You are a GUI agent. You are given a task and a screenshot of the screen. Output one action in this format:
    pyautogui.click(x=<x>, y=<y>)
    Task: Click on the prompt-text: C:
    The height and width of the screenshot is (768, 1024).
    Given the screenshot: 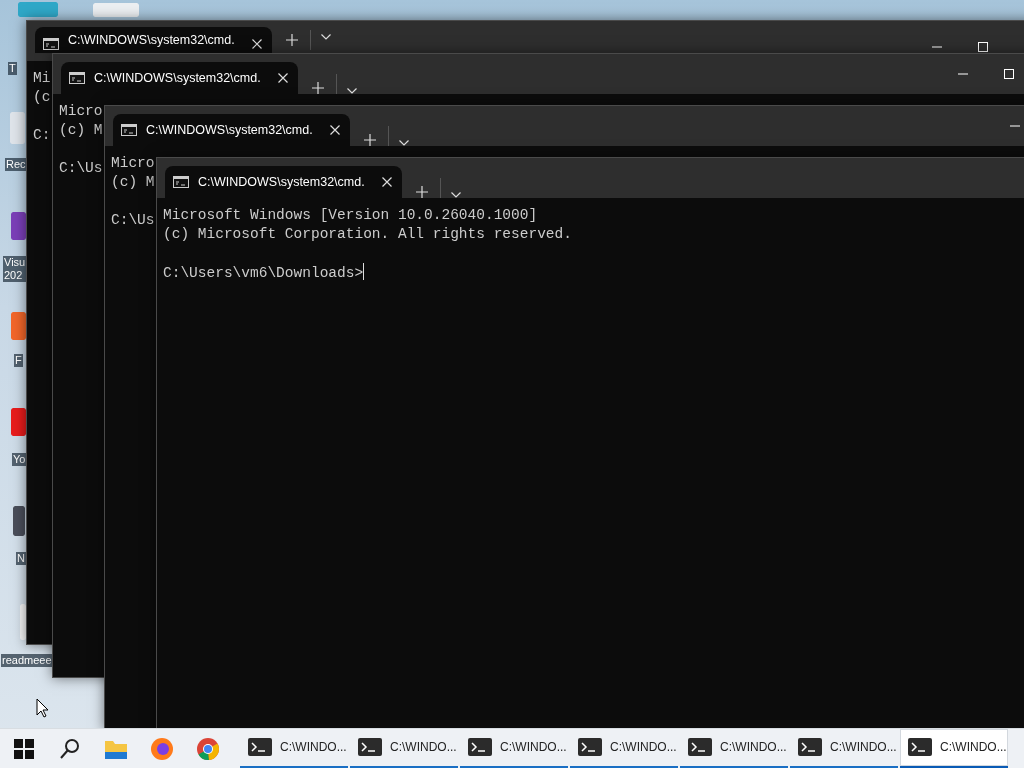 What is the action you would take?
    pyautogui.click(x=42, y=135)
    